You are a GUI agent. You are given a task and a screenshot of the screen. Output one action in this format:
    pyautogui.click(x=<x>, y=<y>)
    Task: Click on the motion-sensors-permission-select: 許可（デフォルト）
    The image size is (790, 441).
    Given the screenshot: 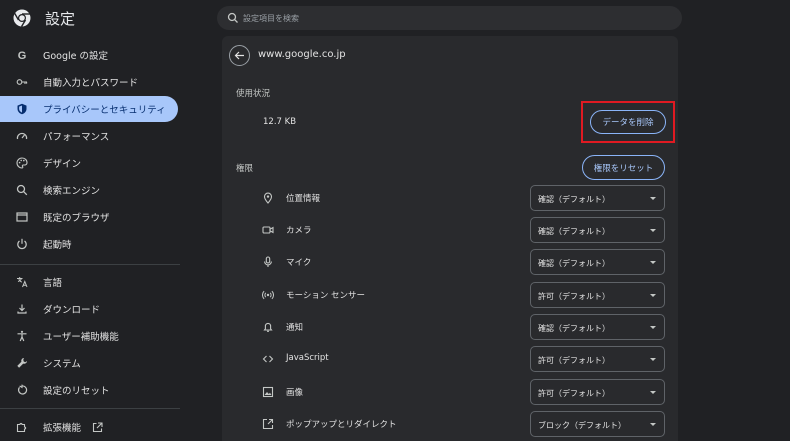 What is the action you would take?
    pyautogui.click(x=597, y=295)
    